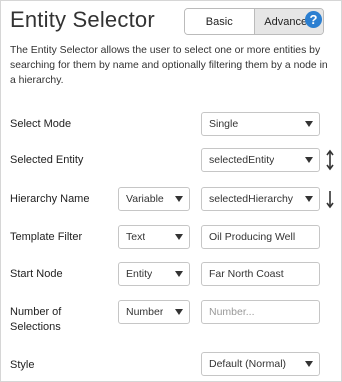  What do you see at coordinates (251, 199) in the screenshot?
I see `hierarchy-name-value: selectedHierarchy` at bounding box center [251, 199].